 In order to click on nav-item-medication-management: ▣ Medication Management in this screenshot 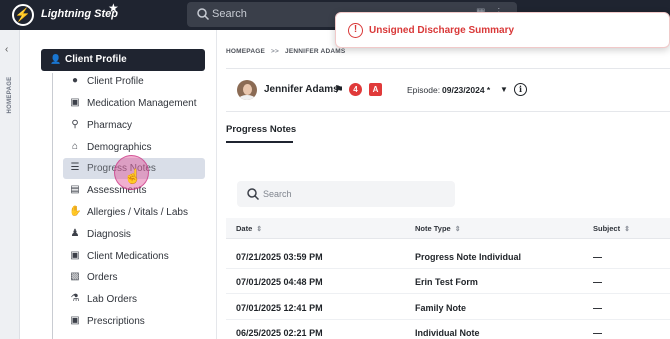, I will do `click(134, 103)`.